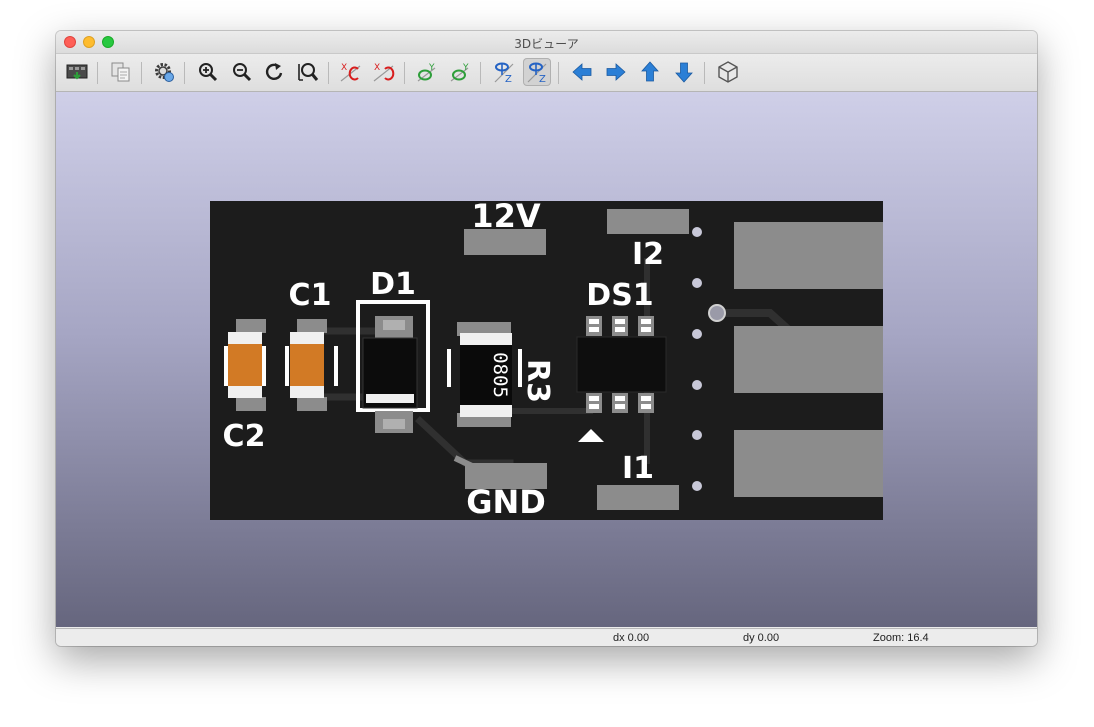 This screenshot has width=1094, height=727. What do you see at coordinates (393, 284) in the screenshot?
I see `label-d1: D1` at bounding box center [393, 284].